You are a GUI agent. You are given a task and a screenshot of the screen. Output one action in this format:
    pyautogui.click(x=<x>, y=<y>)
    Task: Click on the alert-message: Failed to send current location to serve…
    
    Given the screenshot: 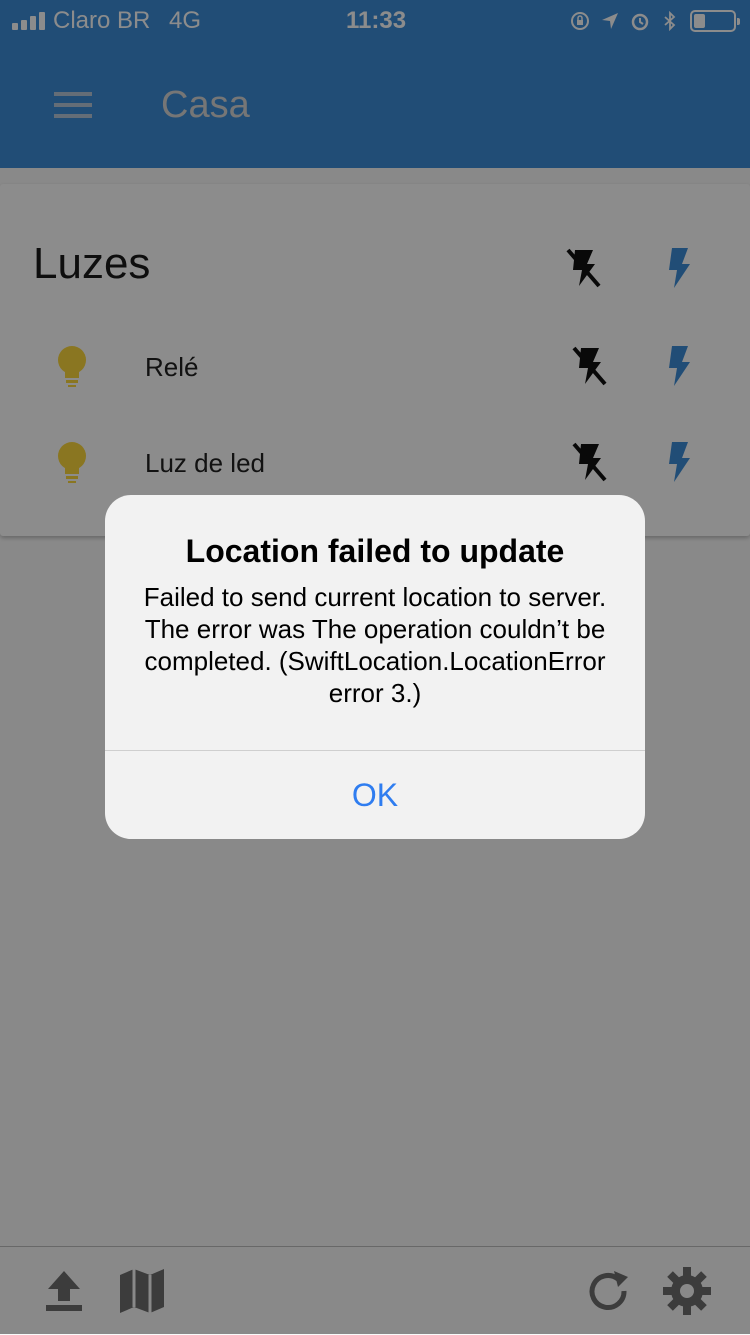 What is the action you would take?
    pyautogui.click(x=375, y=645)
    